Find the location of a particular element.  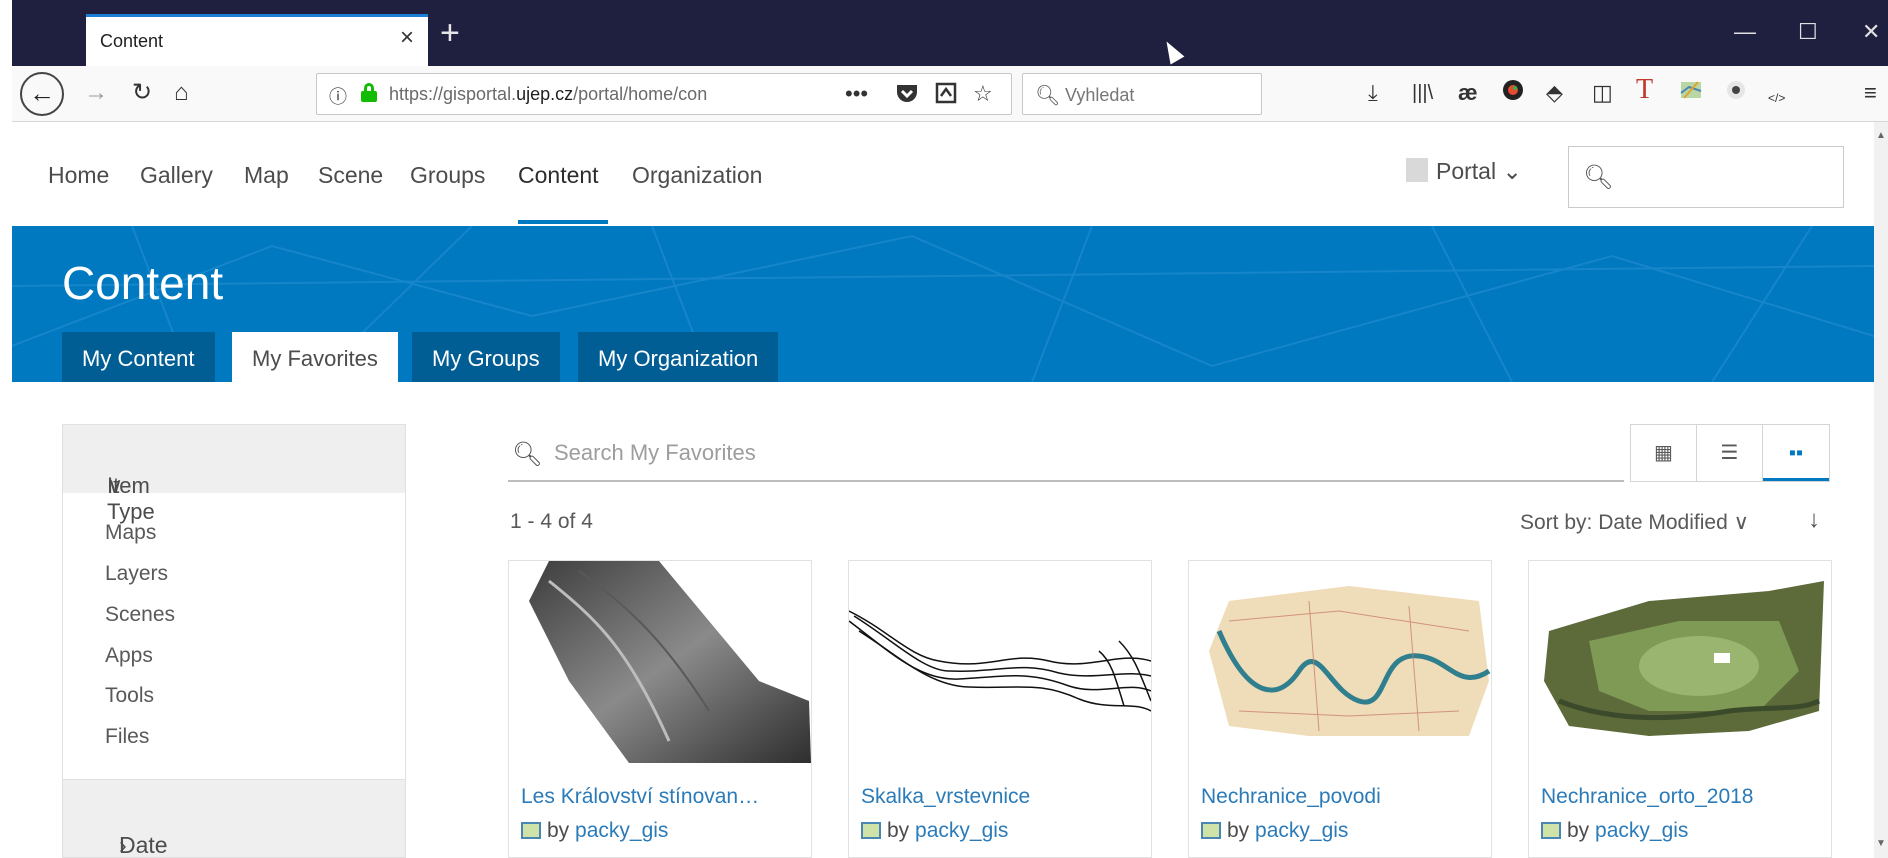

extension-map-icon is located at coordinates (1691, 93).